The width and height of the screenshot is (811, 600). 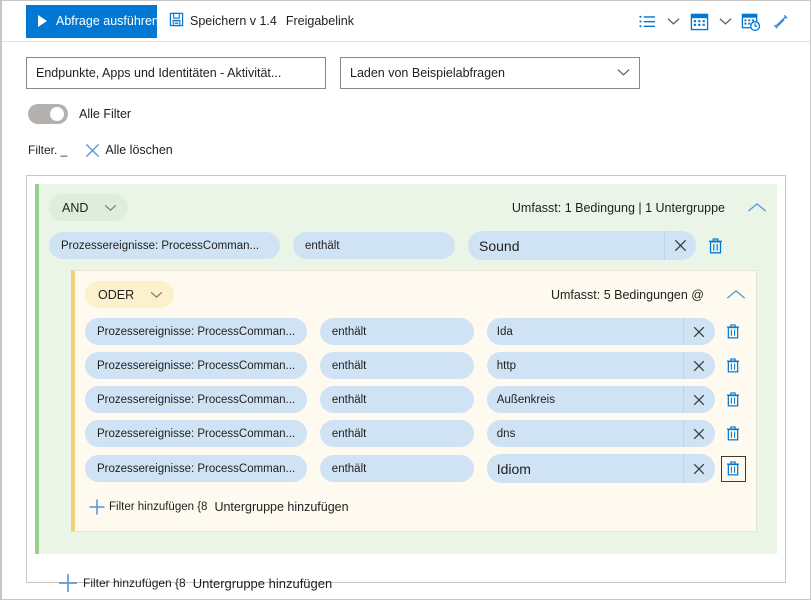 I want to click on and-operator-label: AND, so click(x=75, y=207).